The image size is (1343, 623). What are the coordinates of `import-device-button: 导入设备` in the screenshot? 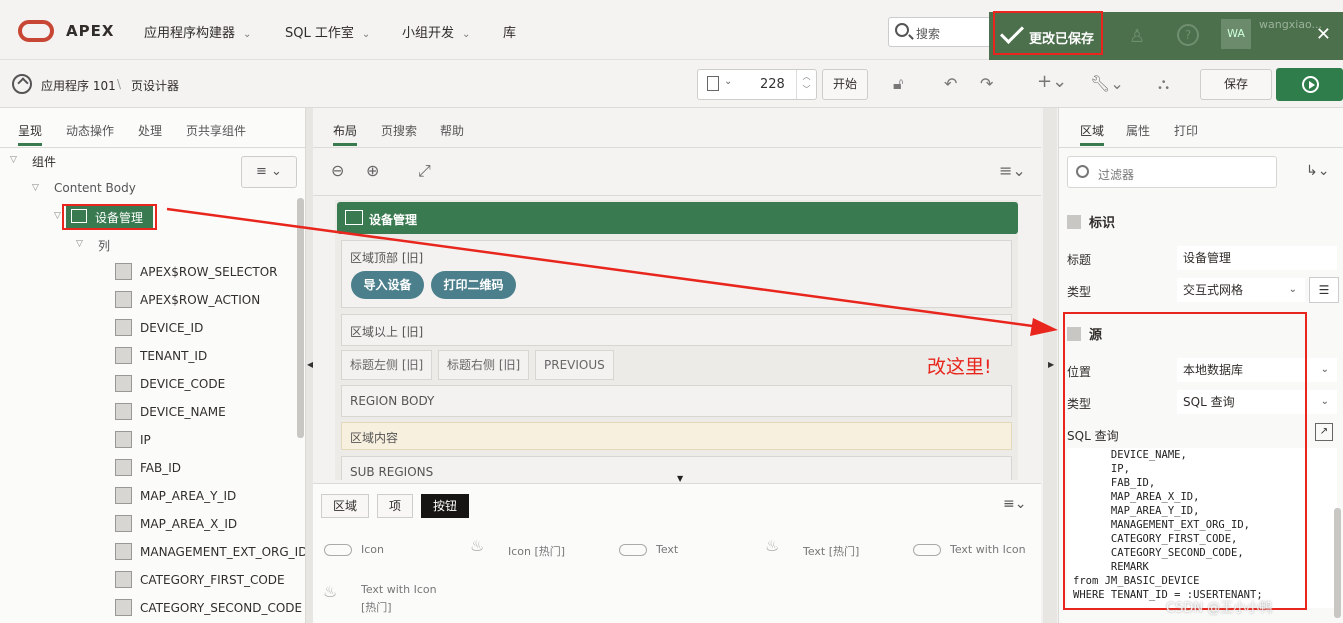 It's located at (387, 285).